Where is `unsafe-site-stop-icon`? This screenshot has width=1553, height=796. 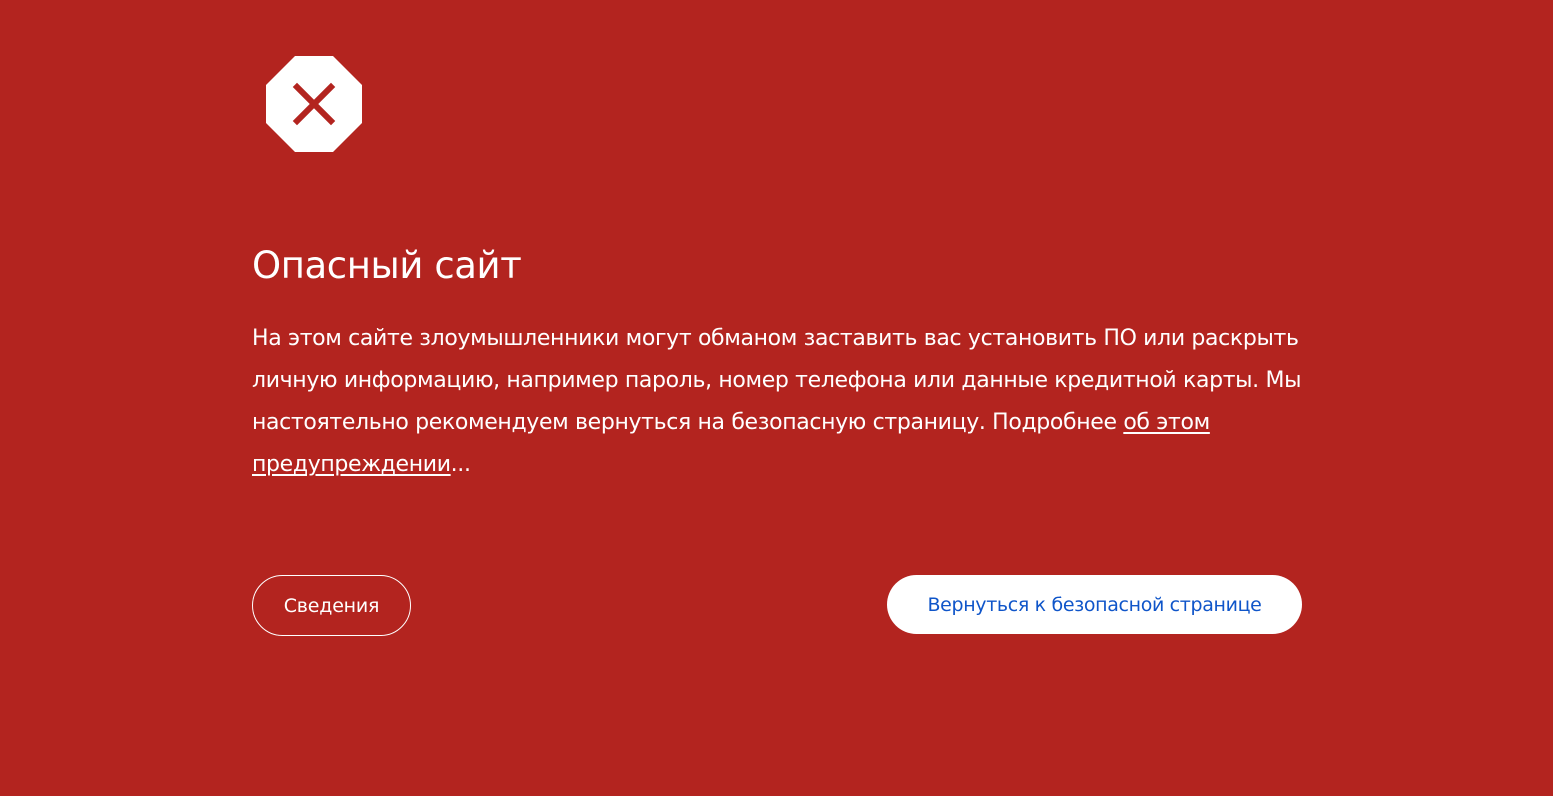
unsafe-site-stop-icon is located at coordinates (314, 104).